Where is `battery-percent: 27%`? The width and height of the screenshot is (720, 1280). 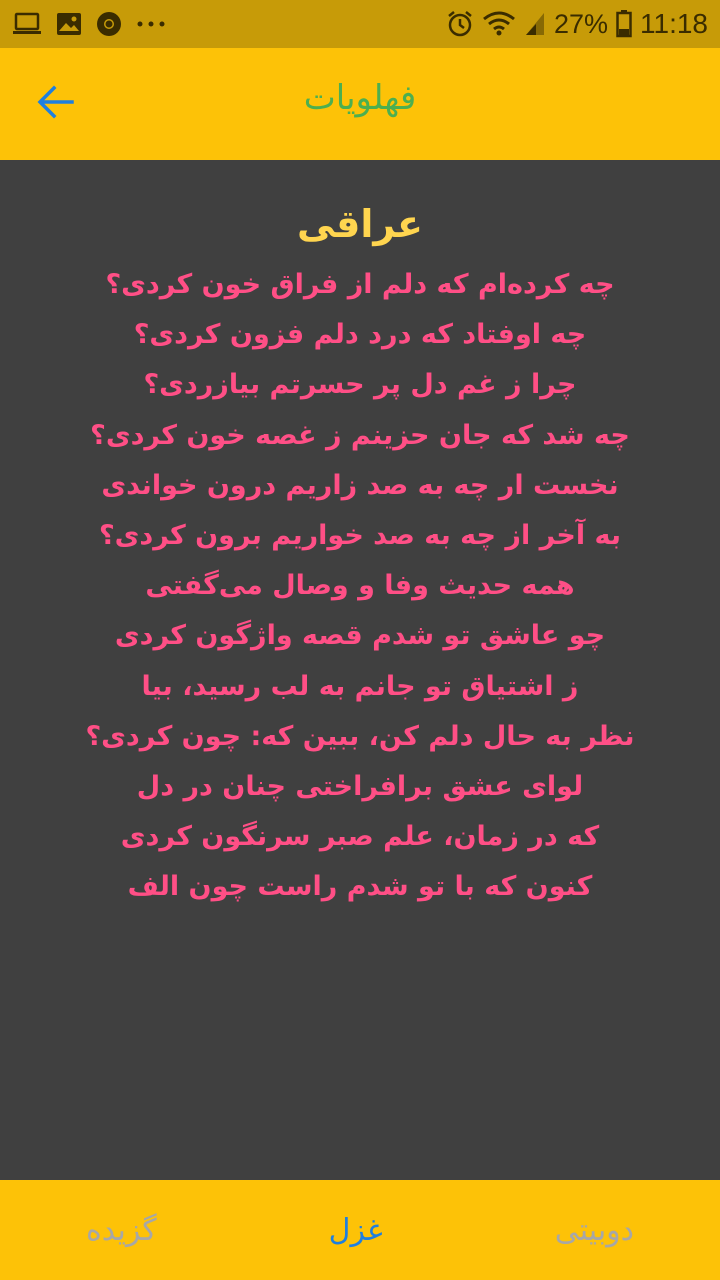 battery-percent: 27% is located at coordinates (580, 23).